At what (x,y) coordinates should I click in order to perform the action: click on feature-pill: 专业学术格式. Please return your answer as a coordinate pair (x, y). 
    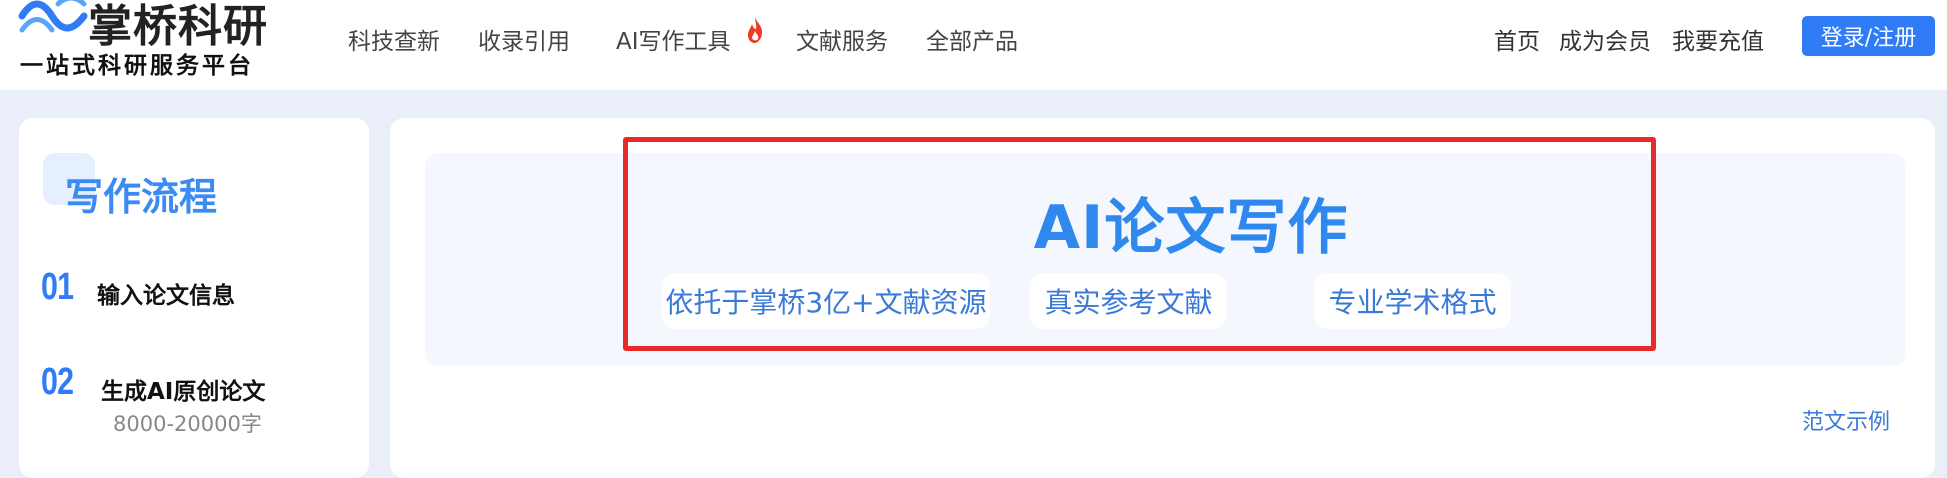
    Looking at the image, I should click on (1412, 301).